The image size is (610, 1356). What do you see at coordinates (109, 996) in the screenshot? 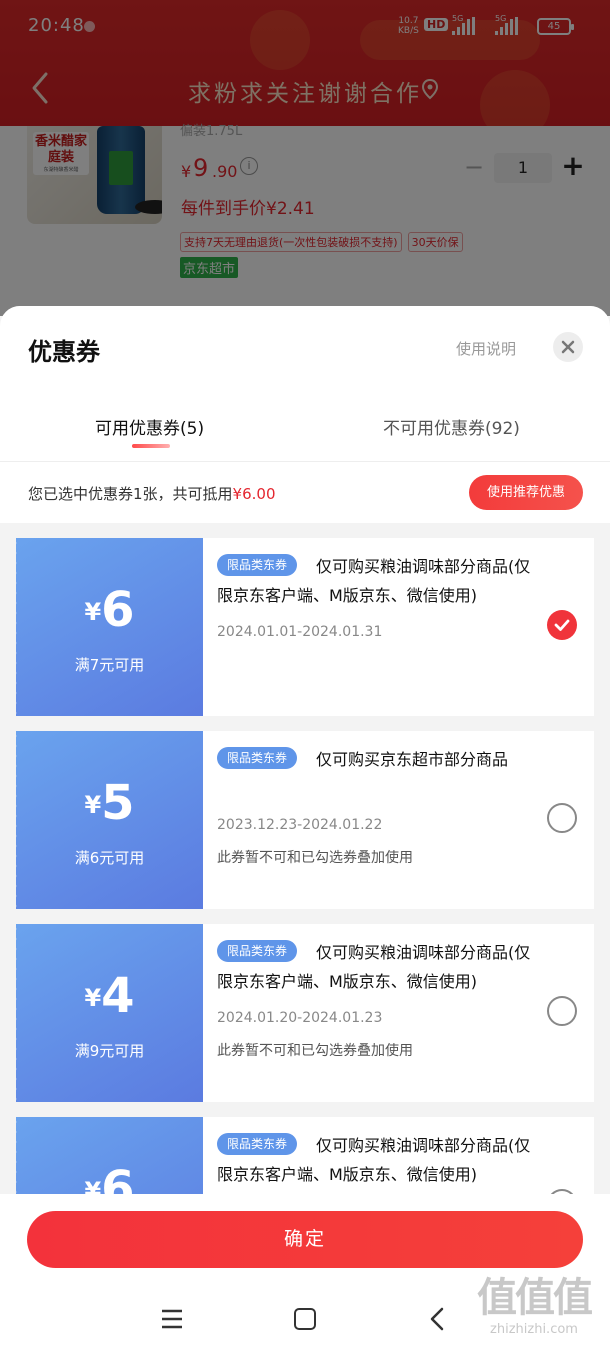
I see `coupon-amount: ¥4` at bounding box center [109, 996].